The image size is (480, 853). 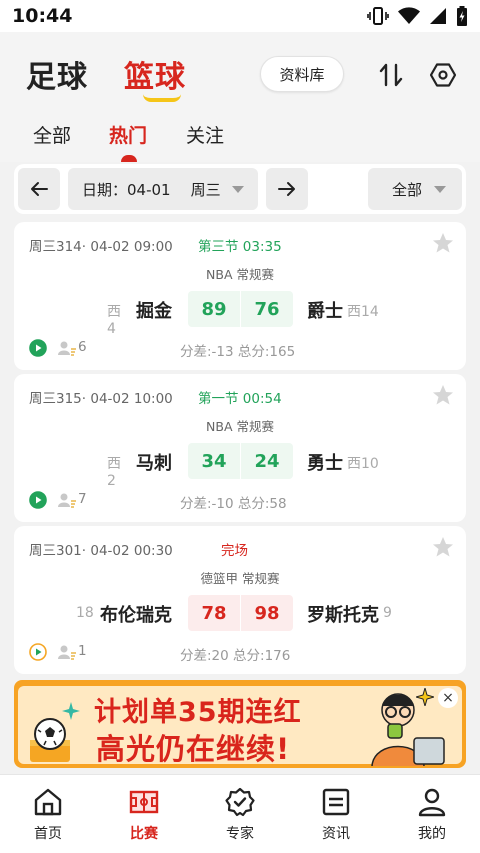 I want to click on status-bar: 10:44, so click(x=240, y=16).